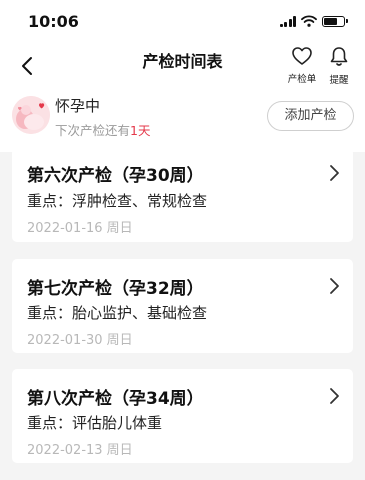 The image size is (365, 480). Describe the element at coordinates (95, 423) in the screenshot. I see `checkup-focus: 重点：评估胎儿体重` at that location.